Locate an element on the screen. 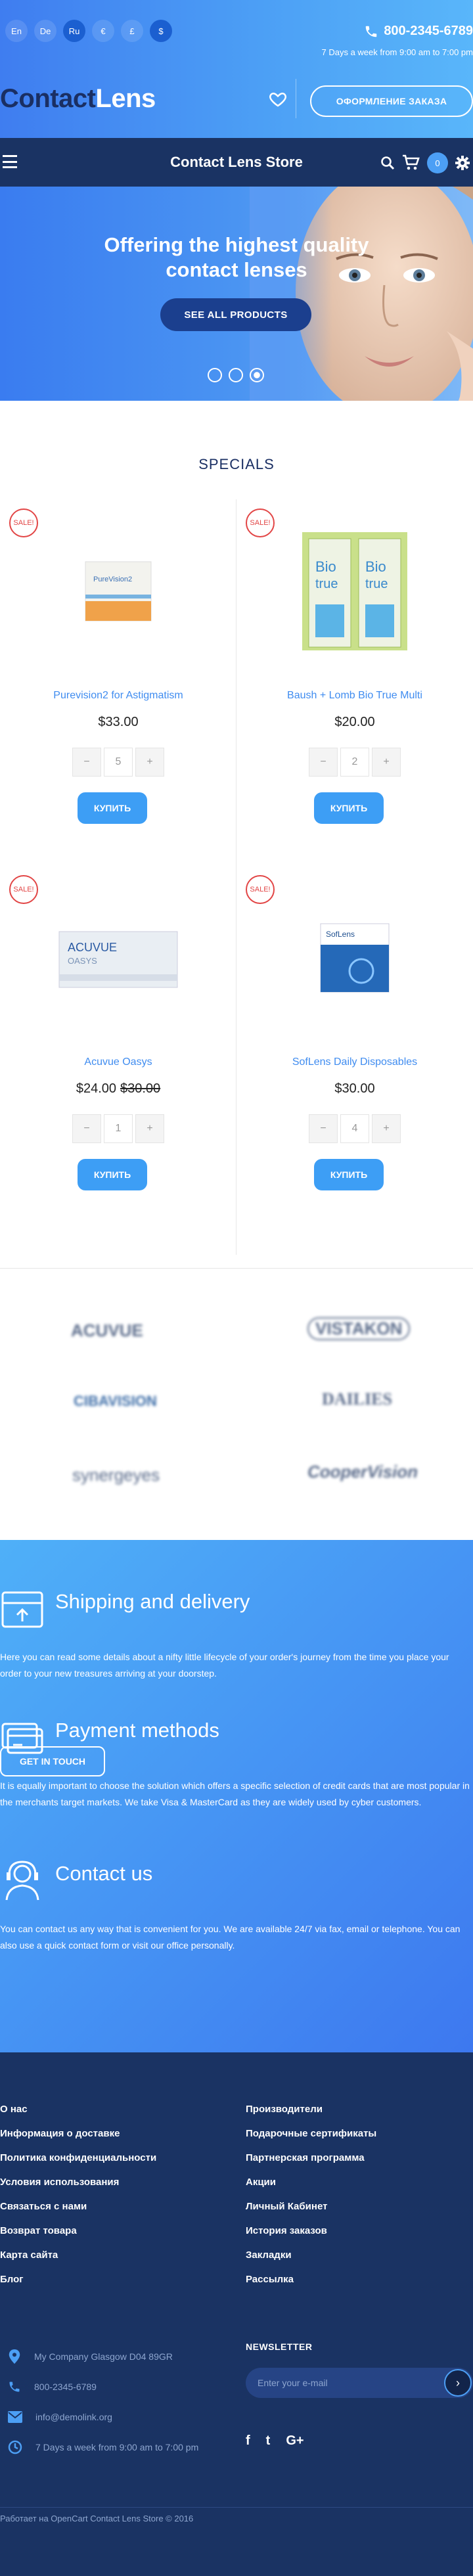  product-image: ACUVUE OASYS is located at coordinates (118, 958).